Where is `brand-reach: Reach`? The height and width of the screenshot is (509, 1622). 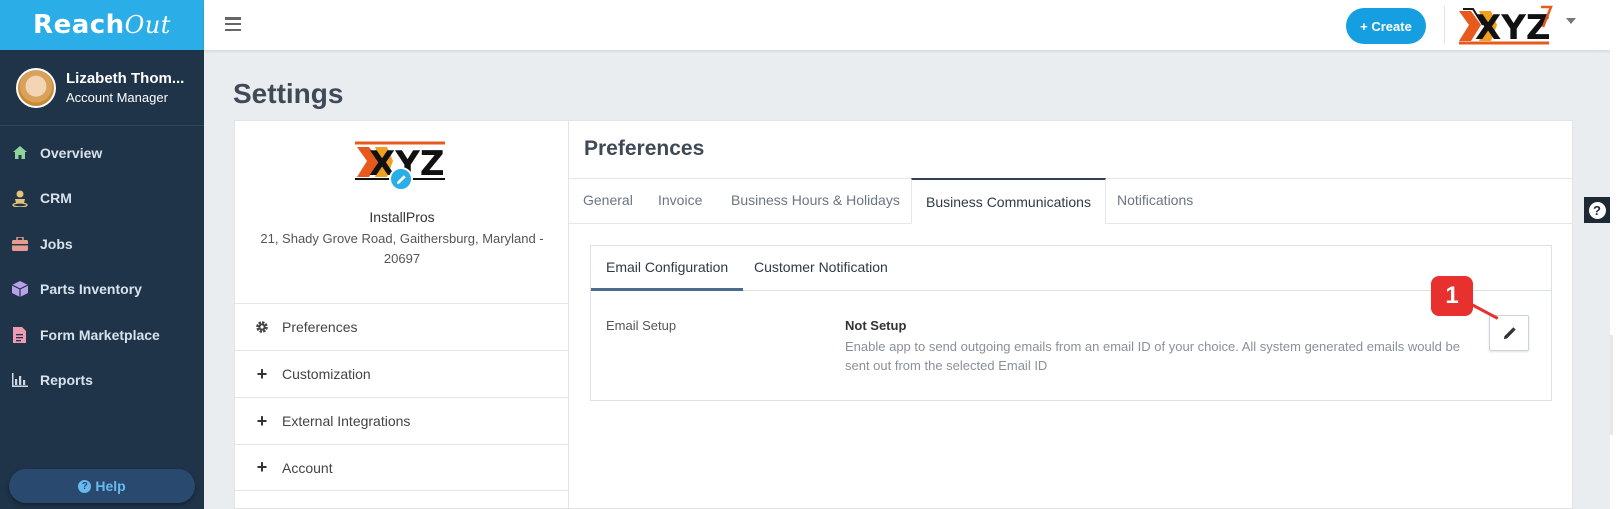
brand-reach: Reach is located at coordinates (79, 25).